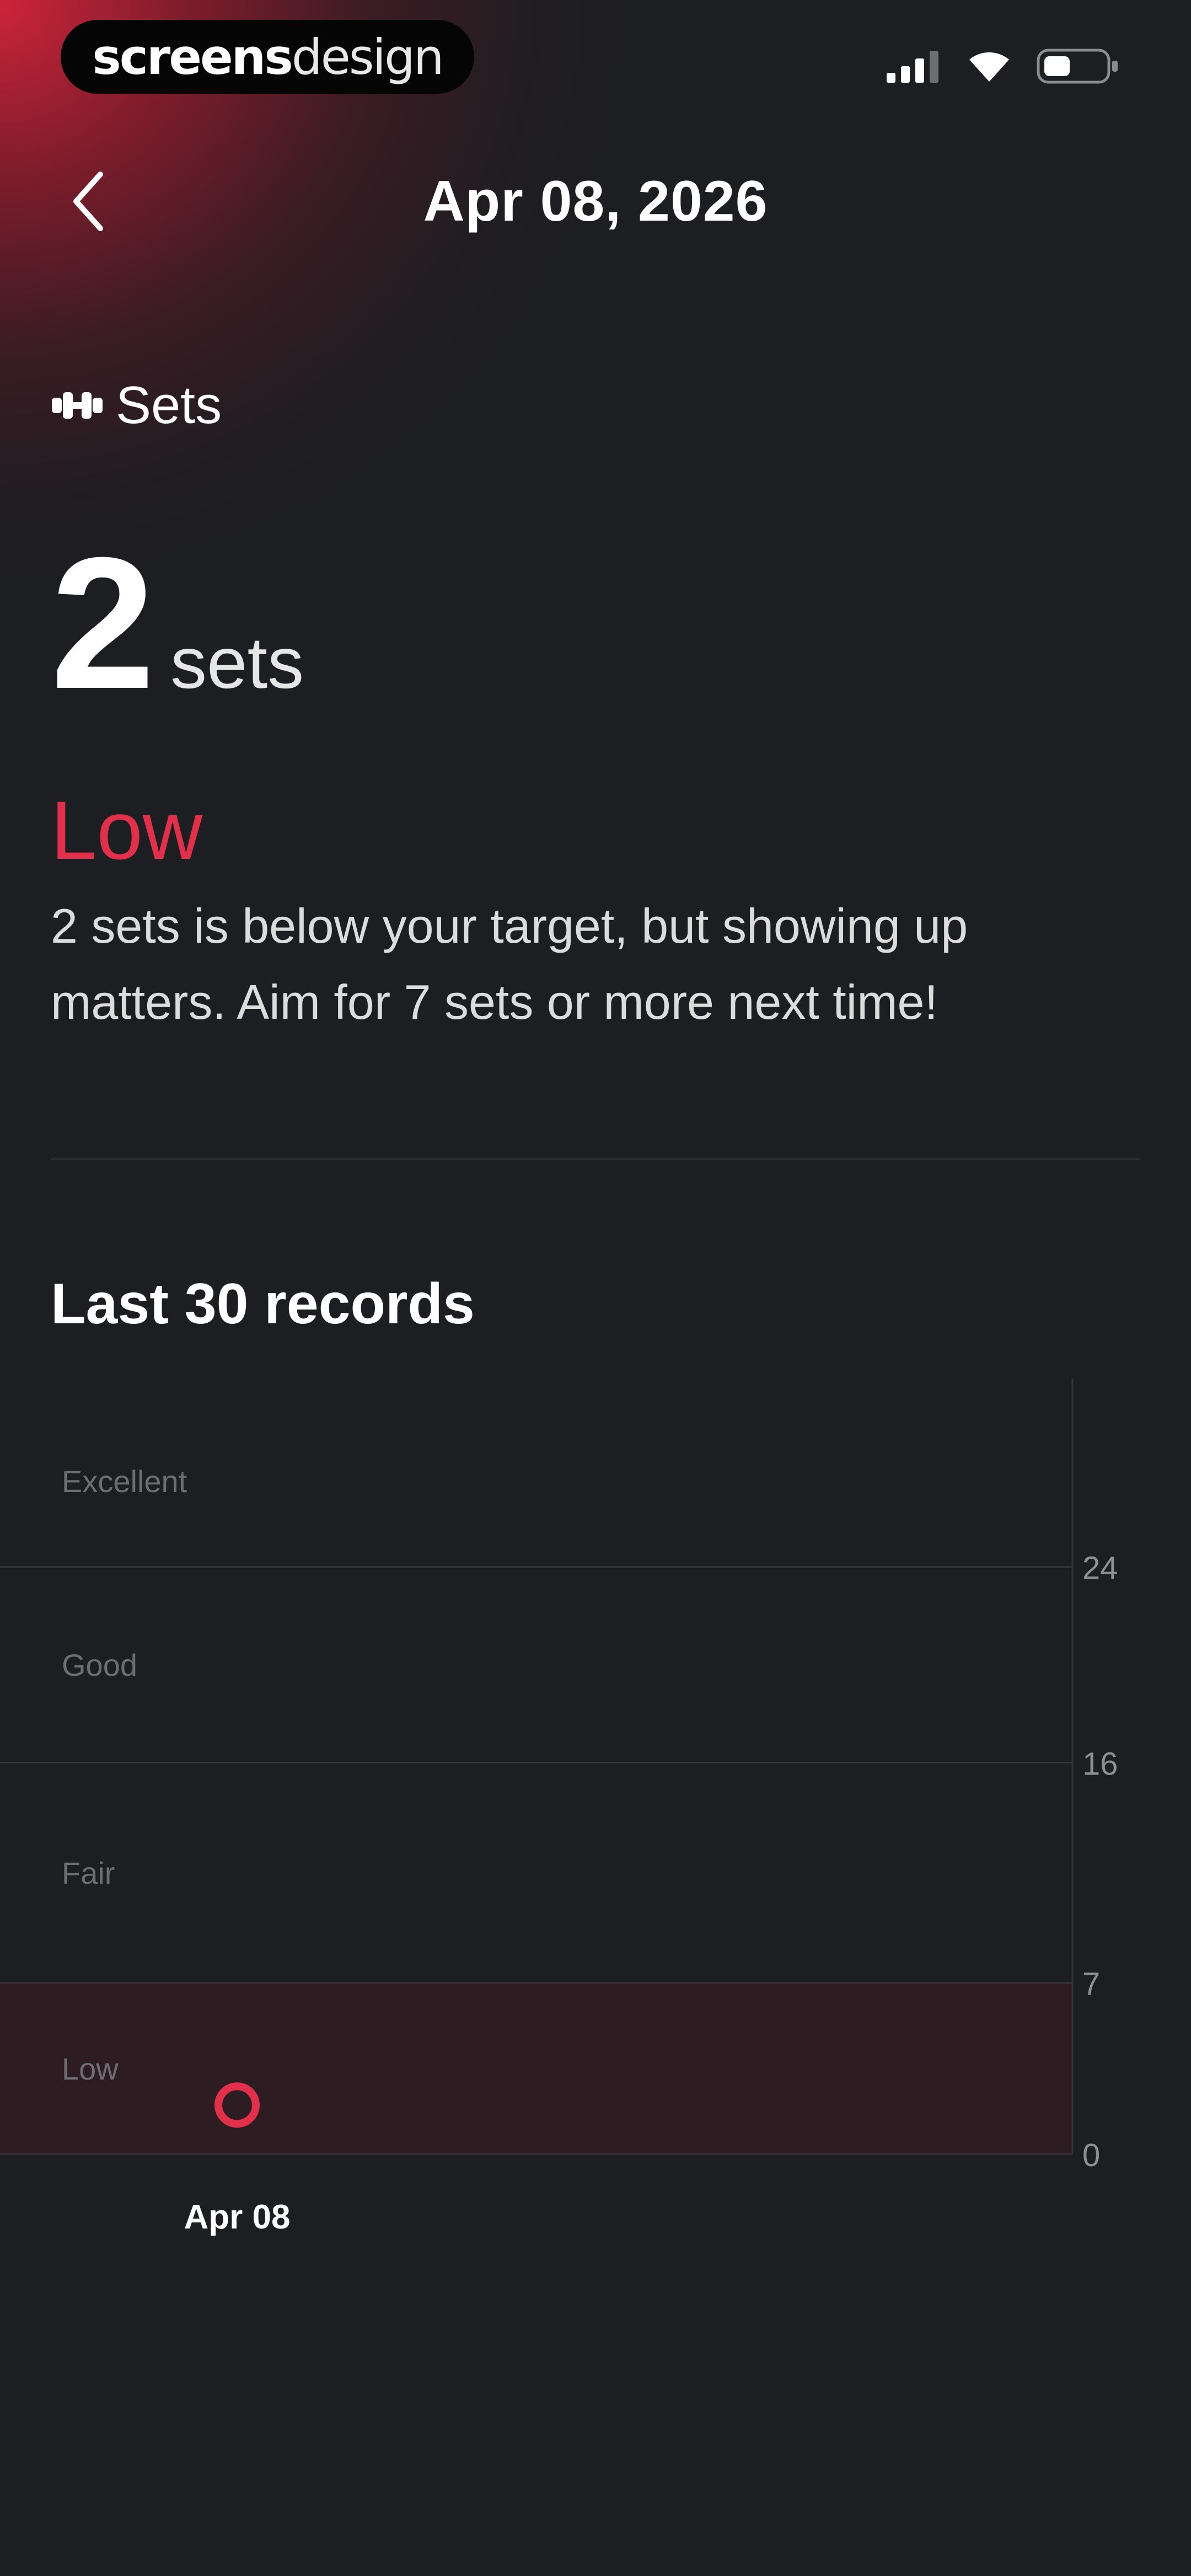 This screenshot has height=2576, width=1191. What do you see at coordinates (595, 1159) in the screenshot?
I see `section-divider` at bounding box center [595, 1159].